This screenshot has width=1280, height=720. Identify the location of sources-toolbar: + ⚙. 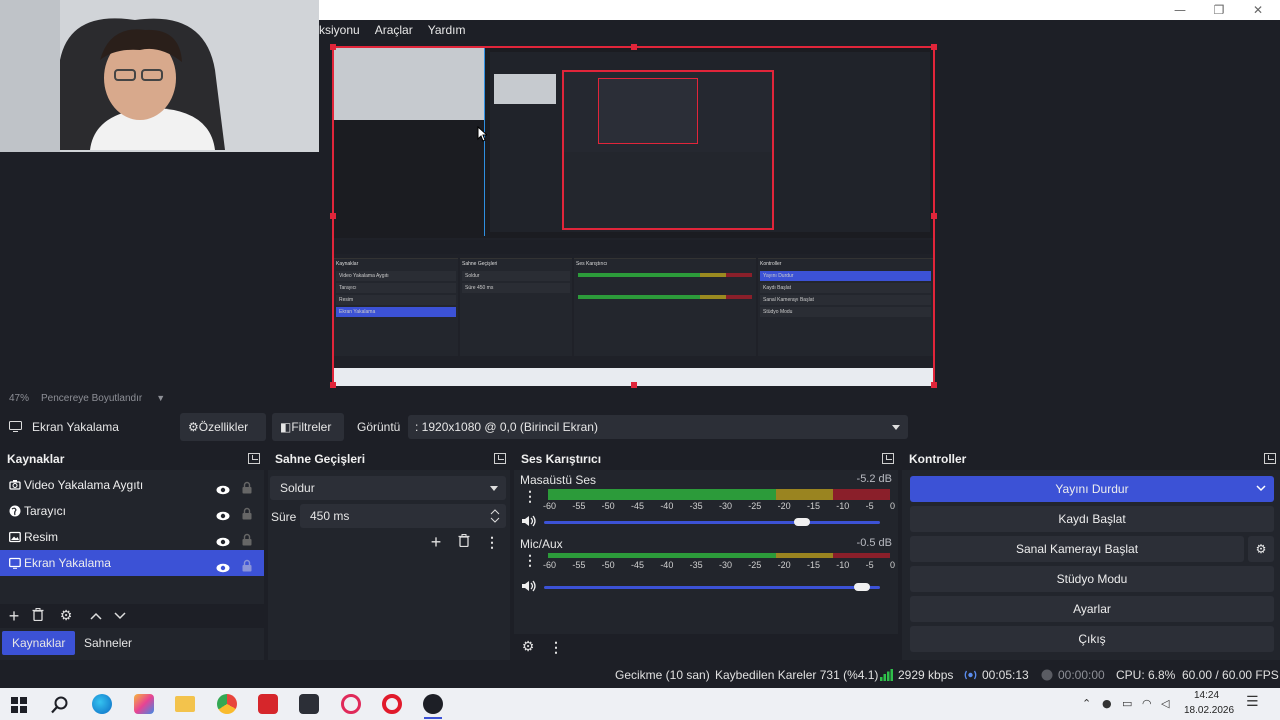
(132, 616).